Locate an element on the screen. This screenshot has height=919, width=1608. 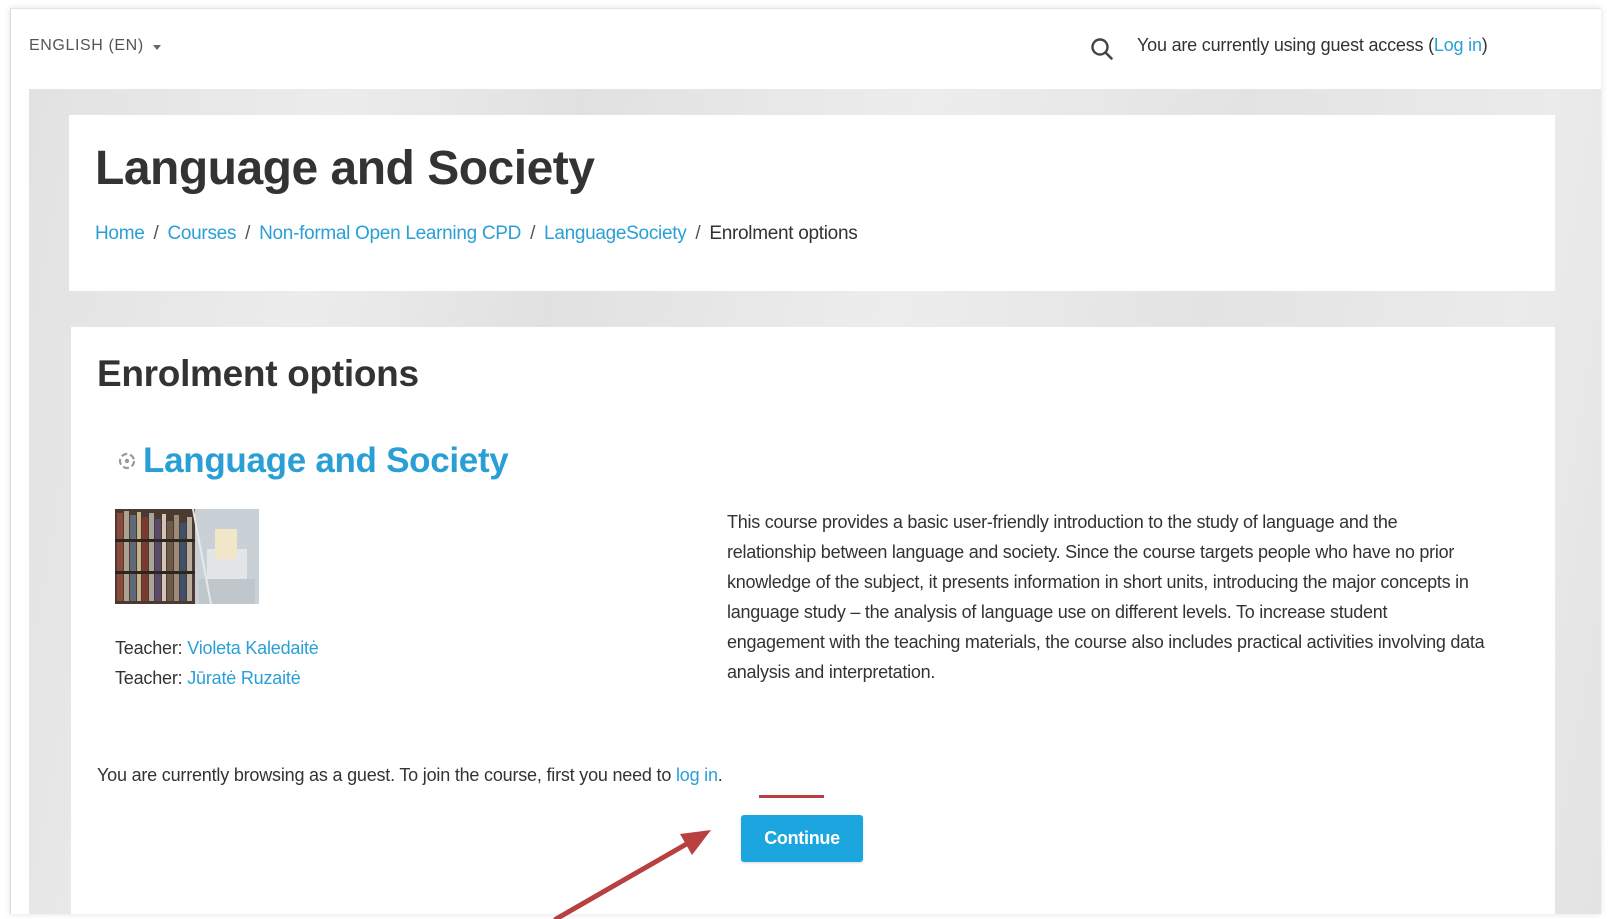
teacher-link: Violeta Kaledaitė is located at coordinates (253, 648).